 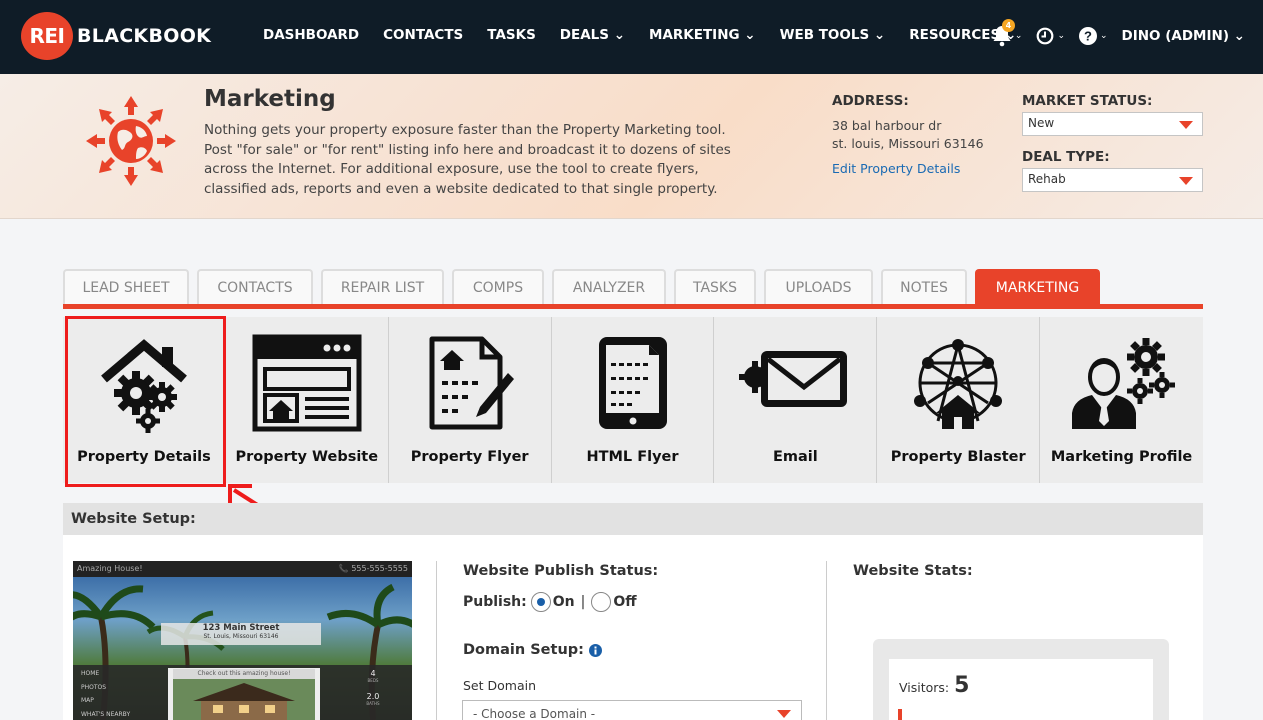 What do you see at coordinates (144, 457) in the screenshot?
I see `tool-label: Property Details` at bounding box center [144, 457].